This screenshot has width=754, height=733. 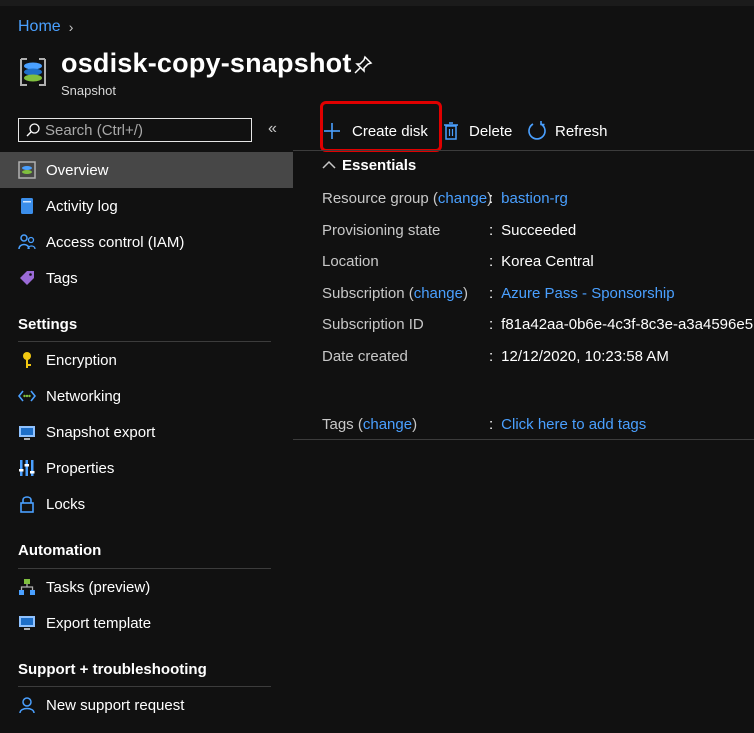 What do you see at coordinates (523, 150) in the screenshot?
I see `toolbar-divider` at bounding box center [523, 150].